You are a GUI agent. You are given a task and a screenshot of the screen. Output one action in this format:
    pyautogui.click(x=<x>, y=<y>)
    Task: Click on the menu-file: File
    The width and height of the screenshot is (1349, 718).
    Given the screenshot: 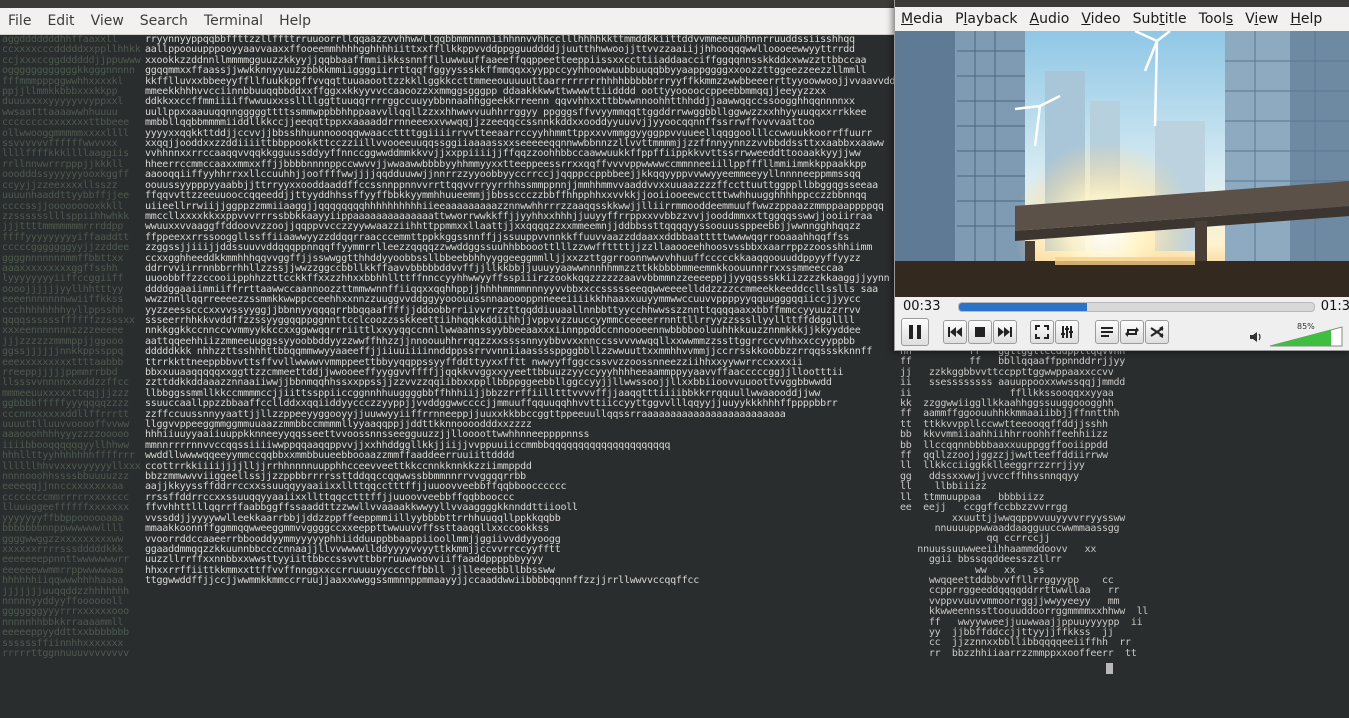 What is the action you would take?
    pyautogui.click(x=19, y=21)
    